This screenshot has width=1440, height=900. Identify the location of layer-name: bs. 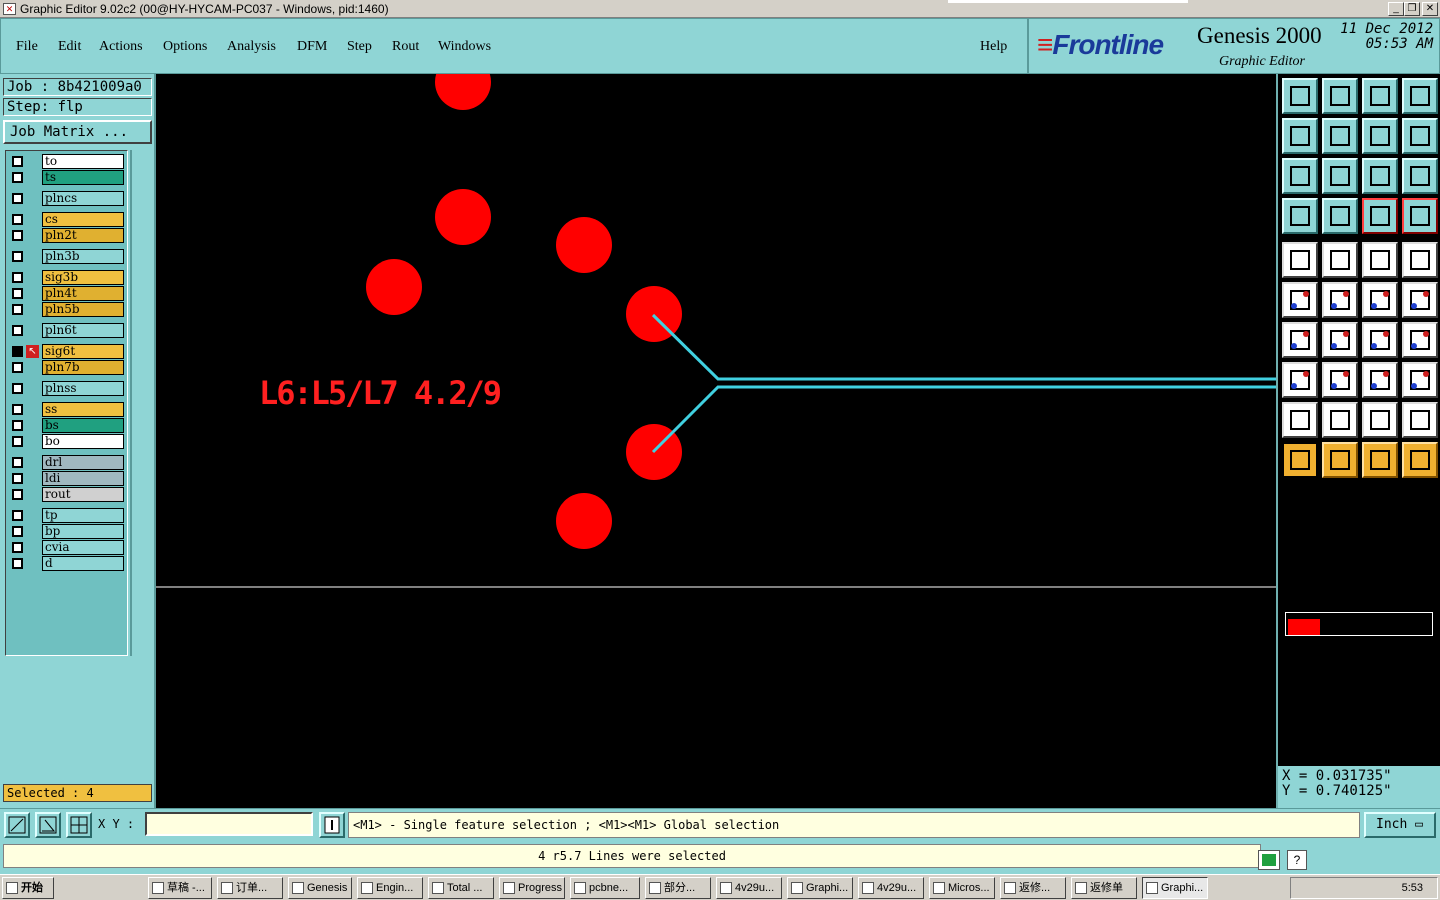
(83, 425).